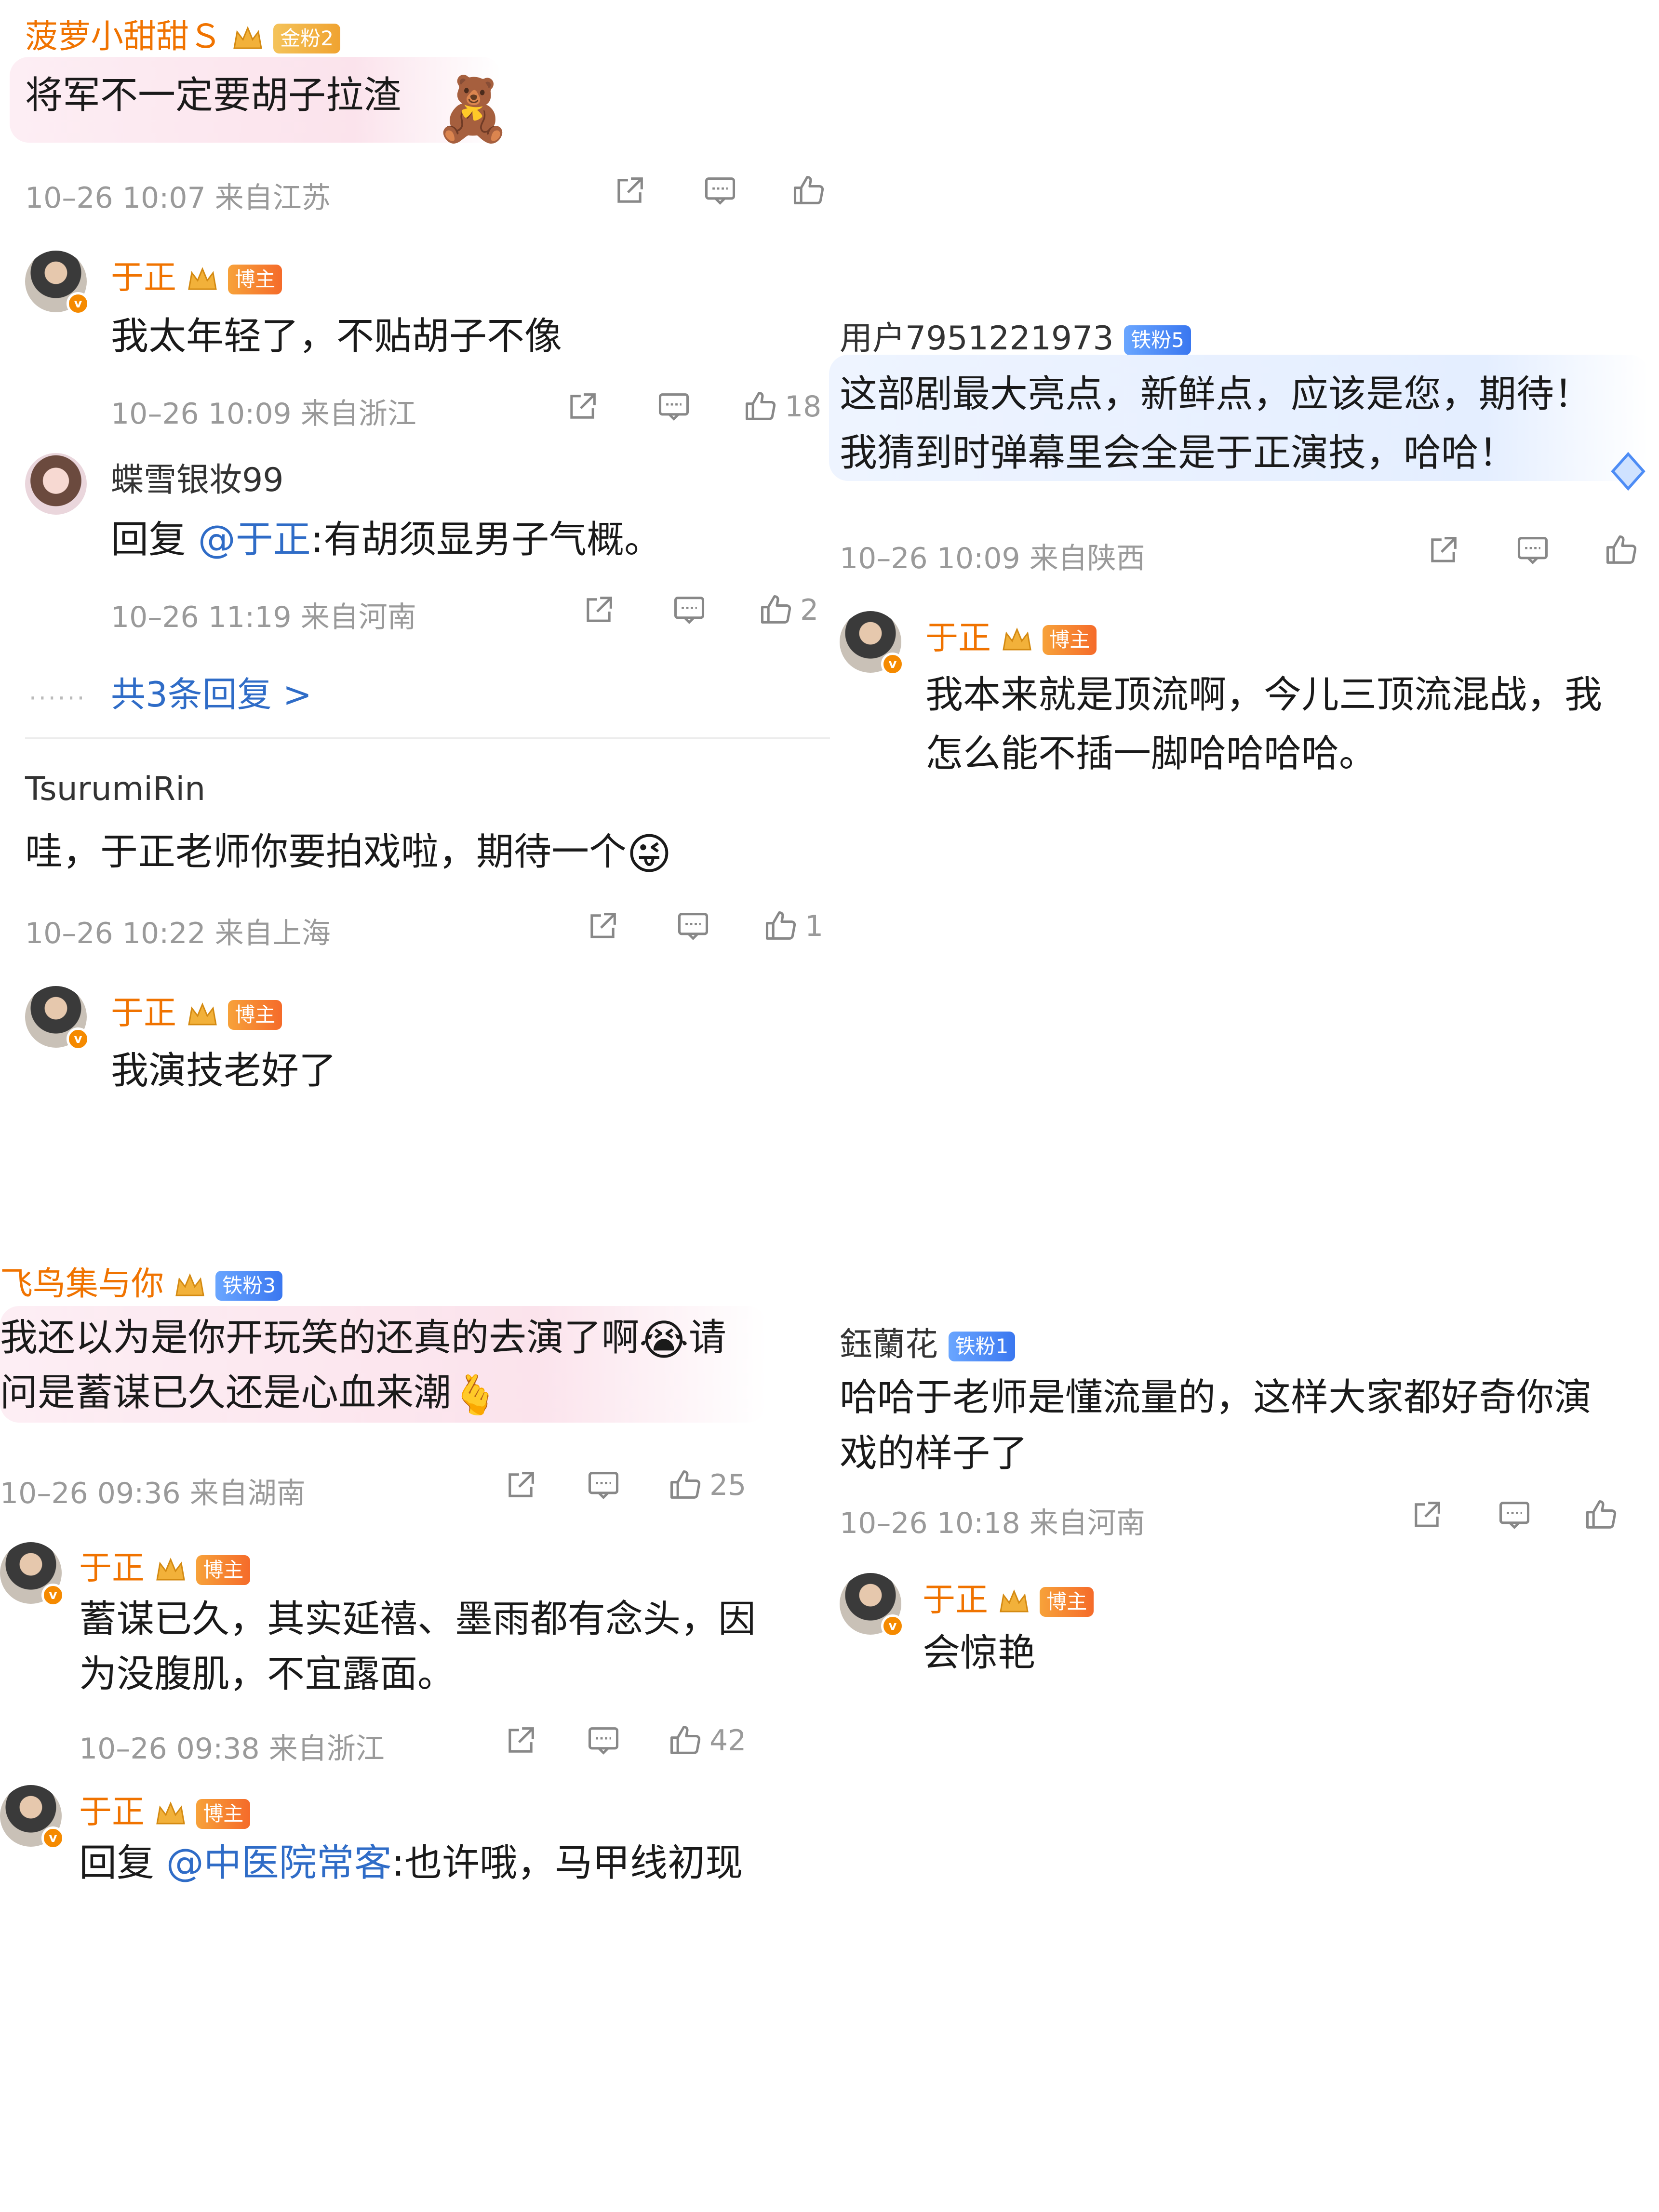 Image resolution: width=1659 pixels, height=2212 pixels. I want to click on comment4-text-line2: 问是蓄谋已久还是心血来潮🫰, so click(249, 1394).